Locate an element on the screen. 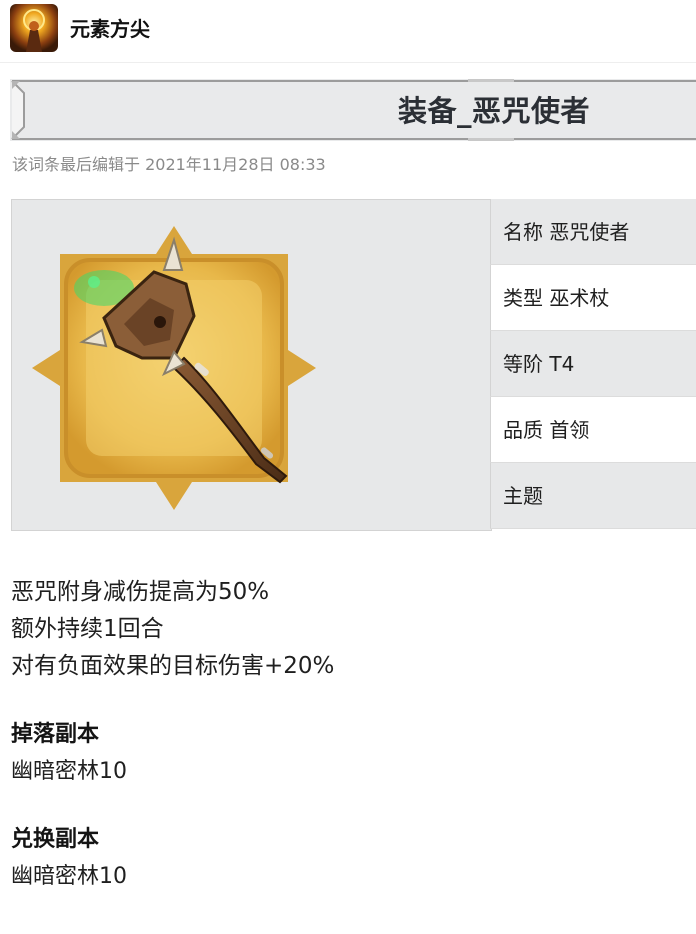 The width and height of the screenshot is (696, 934). infobox-row-name-text: 名称 恶咒使者 is located at coordinates (566, 232).